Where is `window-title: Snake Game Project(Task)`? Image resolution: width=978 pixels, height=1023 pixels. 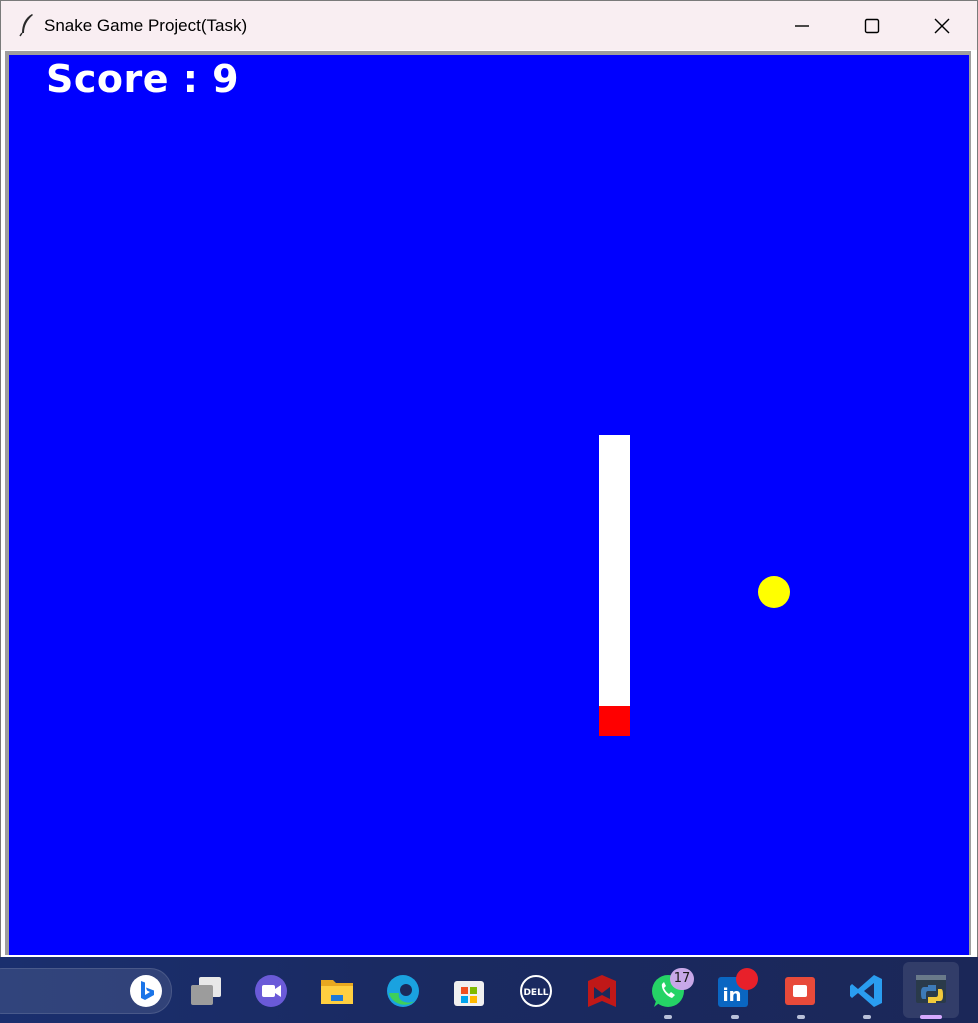
window-title: Snake Game Project(Task) is located at coordinates (146, 25).